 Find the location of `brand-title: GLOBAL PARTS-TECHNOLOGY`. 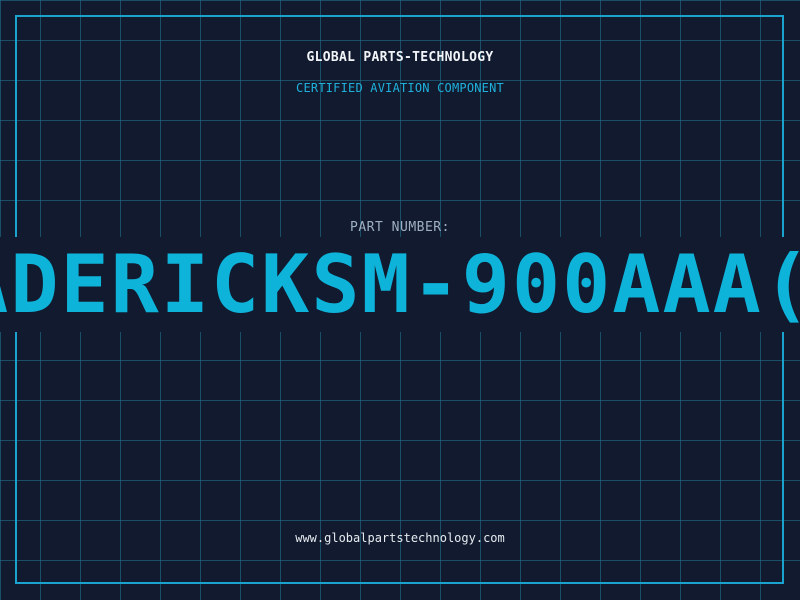

brand-title: GLOBAL PARTS-TECHNOLOGY is located at coordinates (400, 57).